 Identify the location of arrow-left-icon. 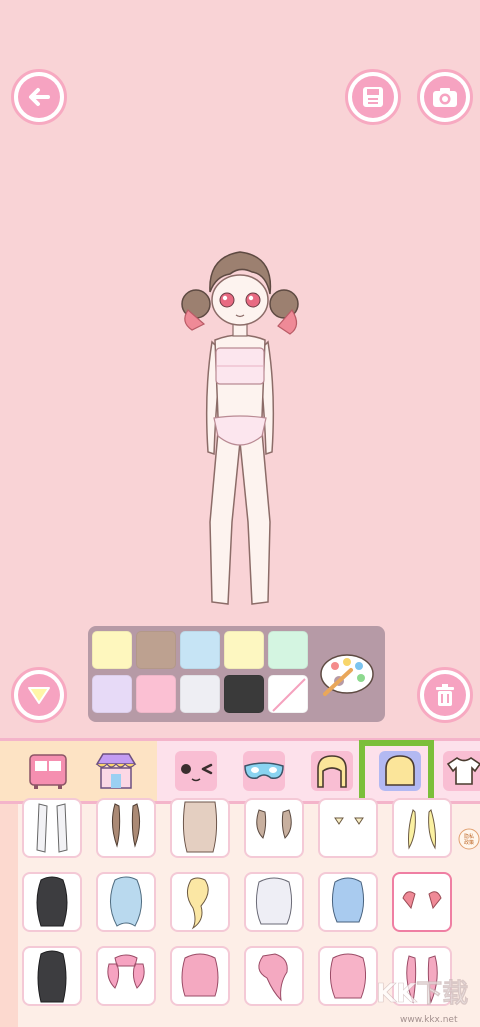
(39, 97).